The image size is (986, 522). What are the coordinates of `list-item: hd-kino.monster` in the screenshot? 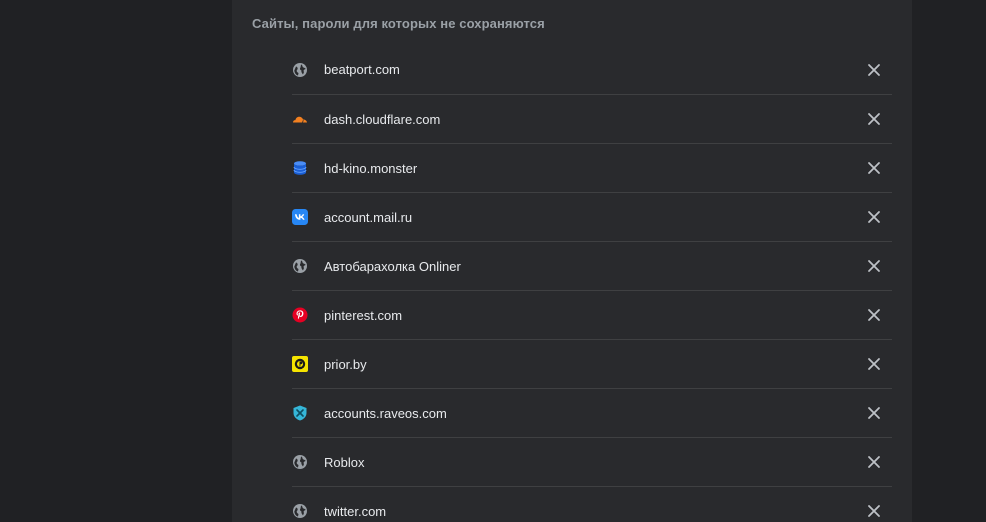 It's located at (592, 167).